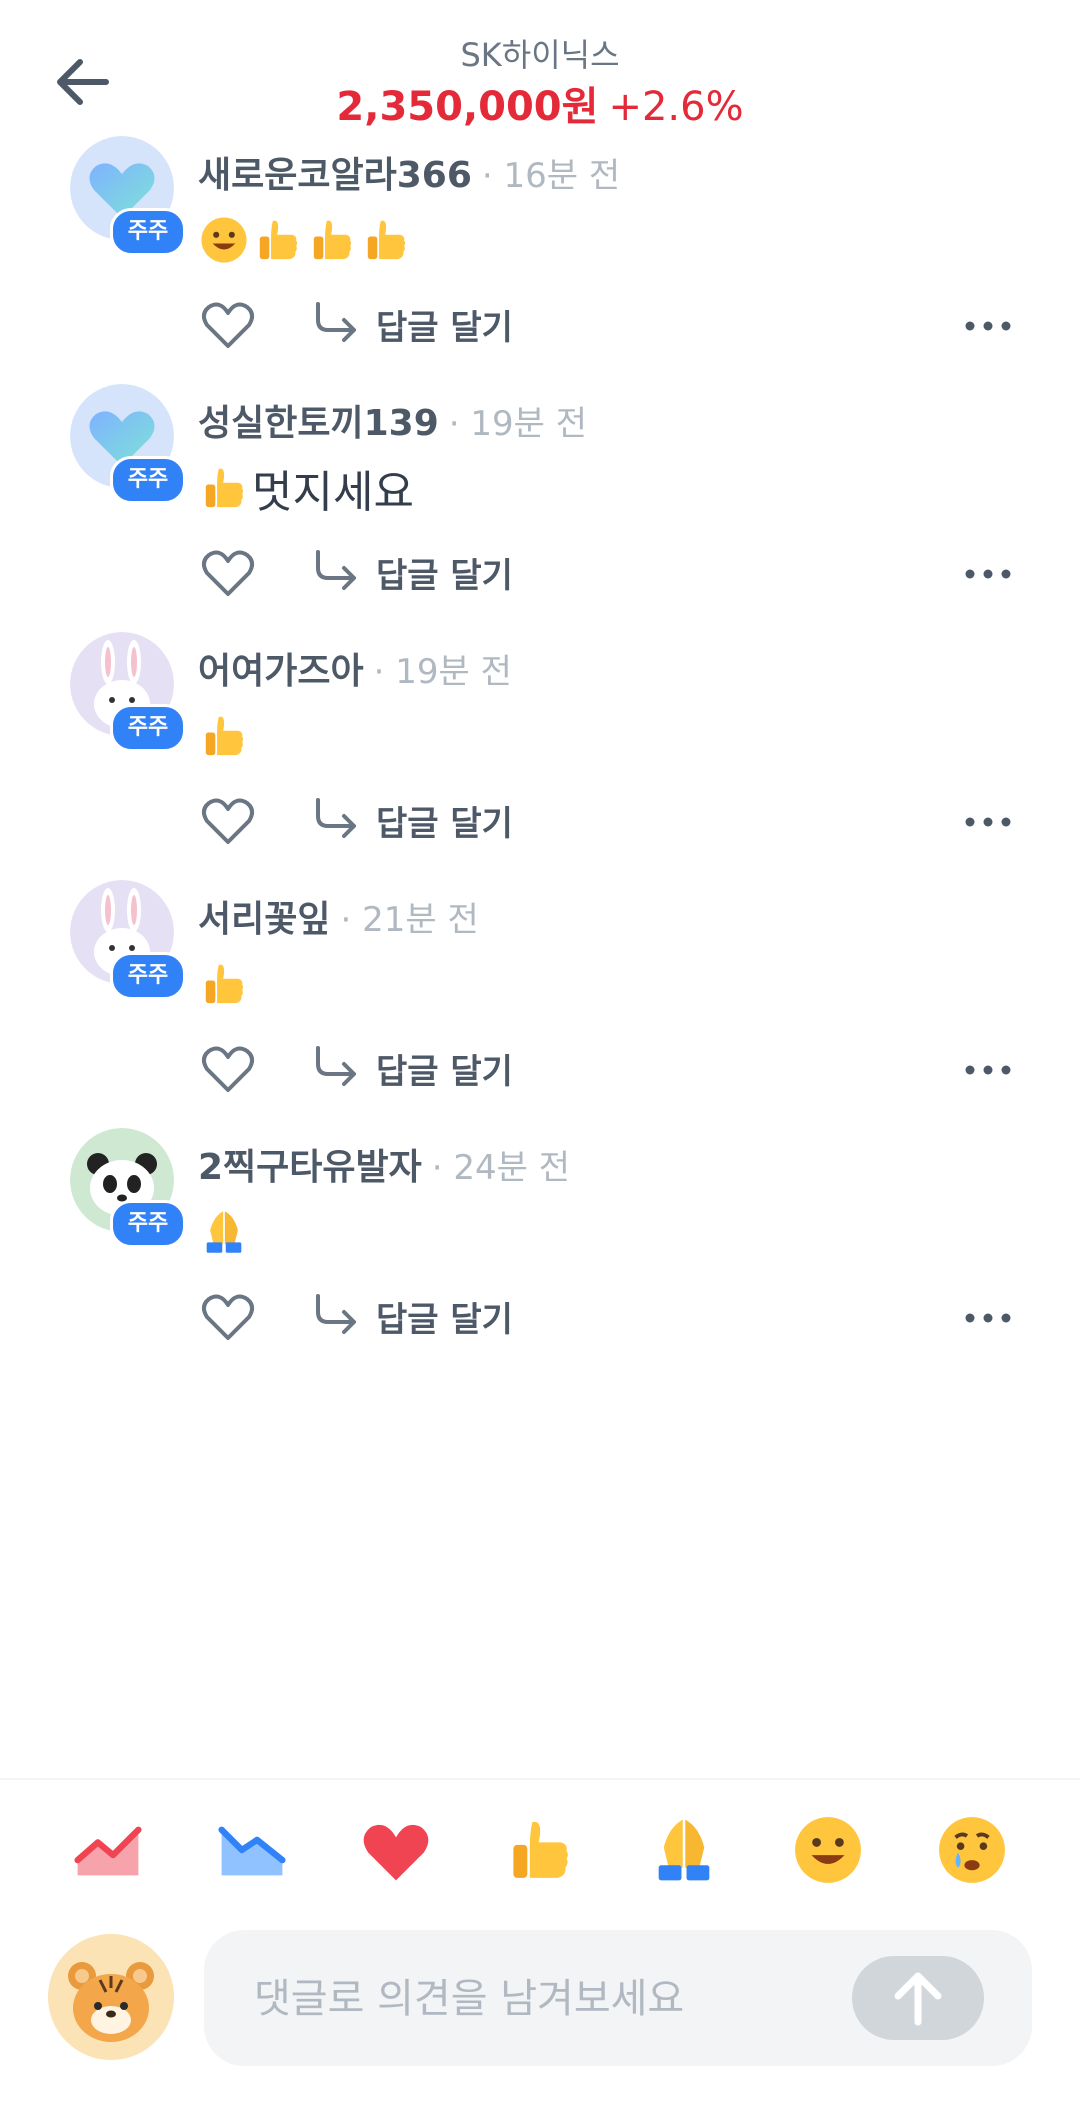 This screenshot has width=1080, height=2117. Describe the element at coordinates (409, 920) in the screenshot. I see `comment-time: · 21분 전` at that location.